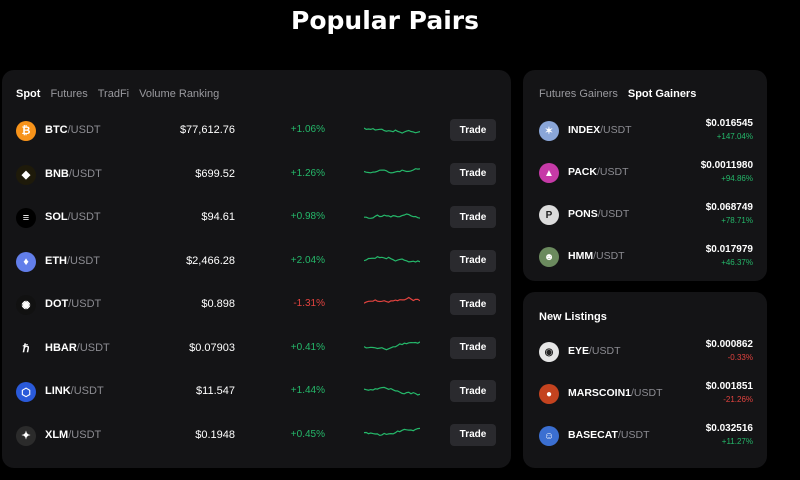  I want to click on token-name: MARSCOIN1/USDT, so click(615, 393).